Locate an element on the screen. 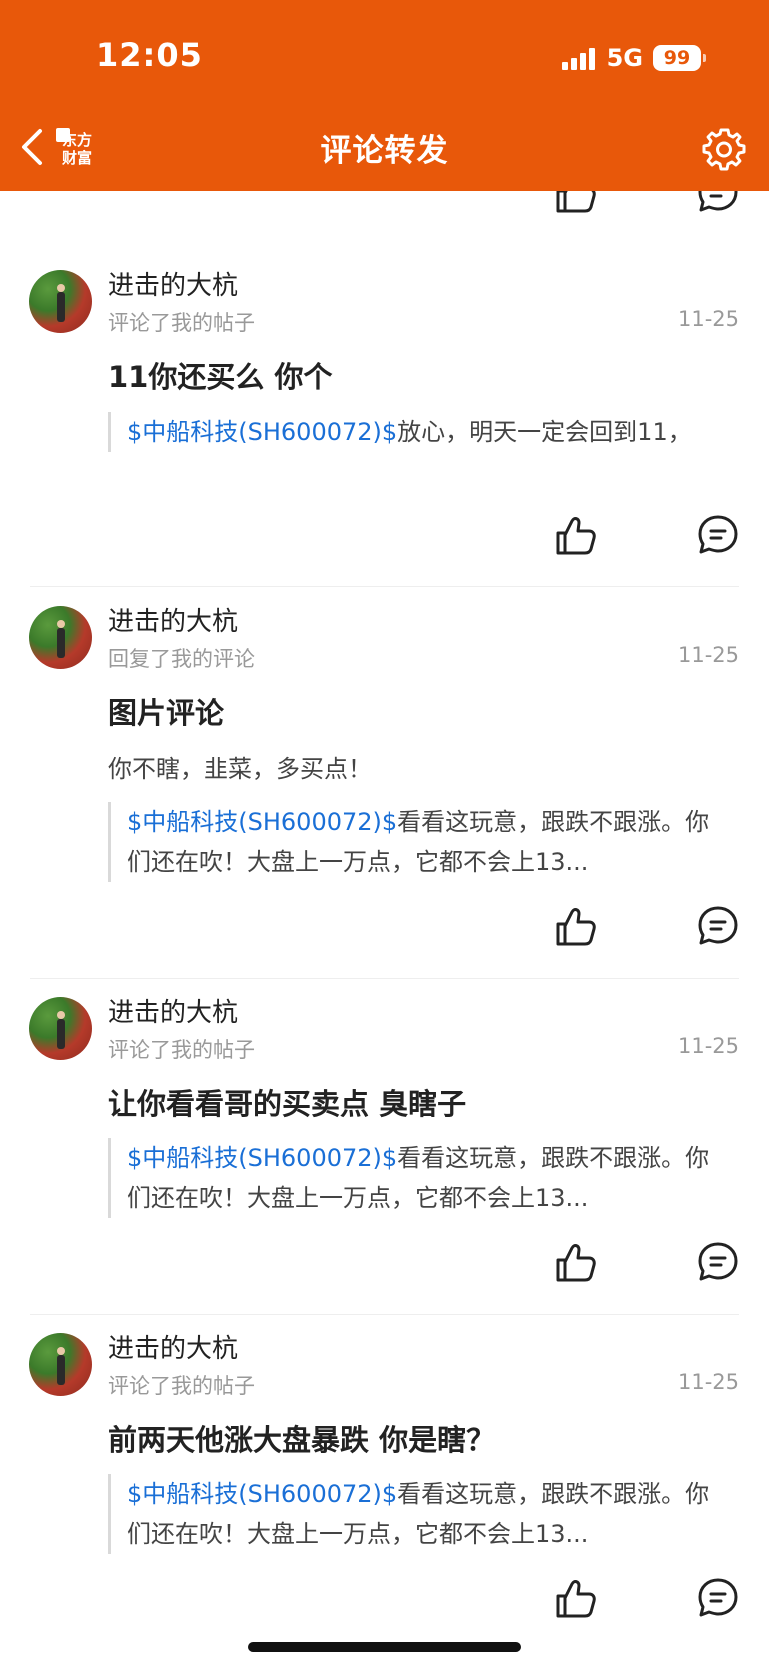 The height and width of the screenshot is (1665, 769). page-title: 评论转发 is located at coordinates (384, 151).